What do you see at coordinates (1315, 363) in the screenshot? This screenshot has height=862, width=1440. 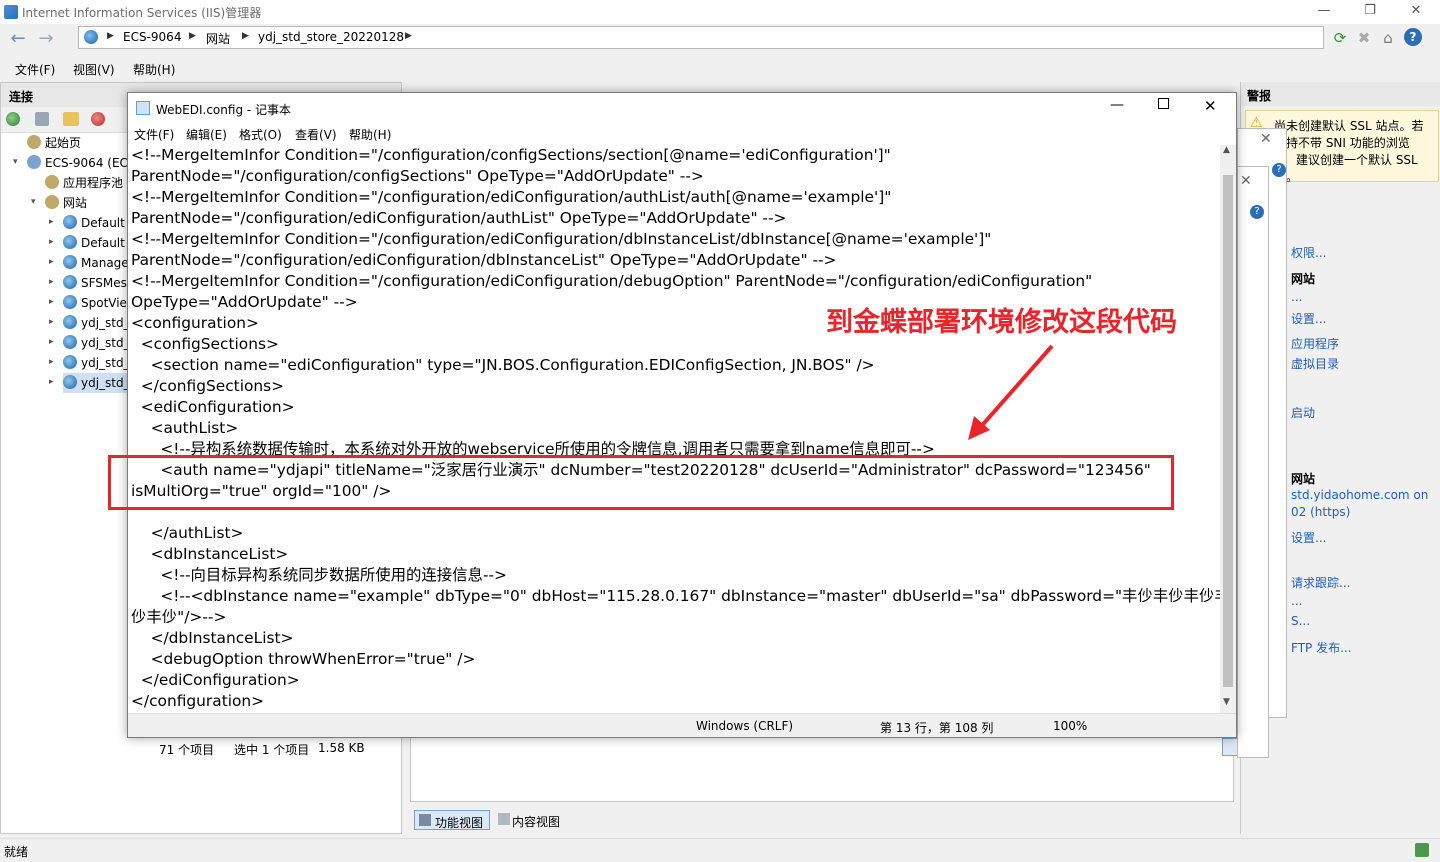 I see `action-link: 虚拟目录` at bounding box center [1315, 363].